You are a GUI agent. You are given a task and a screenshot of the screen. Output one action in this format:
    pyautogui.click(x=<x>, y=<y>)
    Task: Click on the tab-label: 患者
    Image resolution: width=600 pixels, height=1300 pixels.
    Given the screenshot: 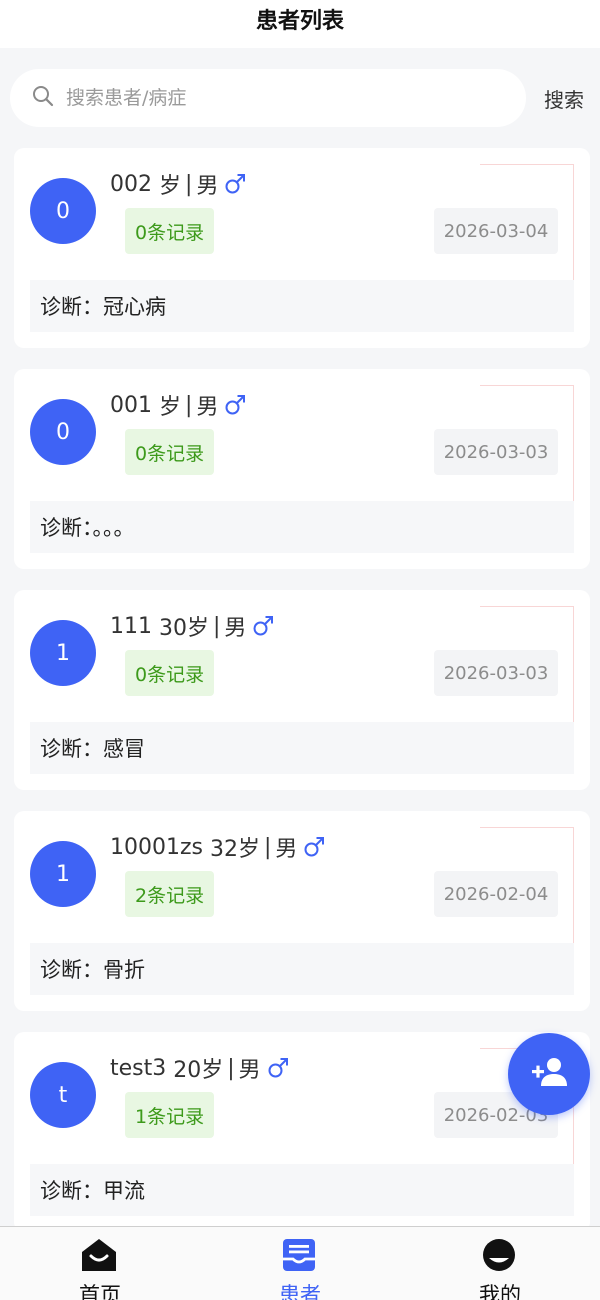 What is the action you would take?
    pyautogui.click(x=300, y=1291)
    